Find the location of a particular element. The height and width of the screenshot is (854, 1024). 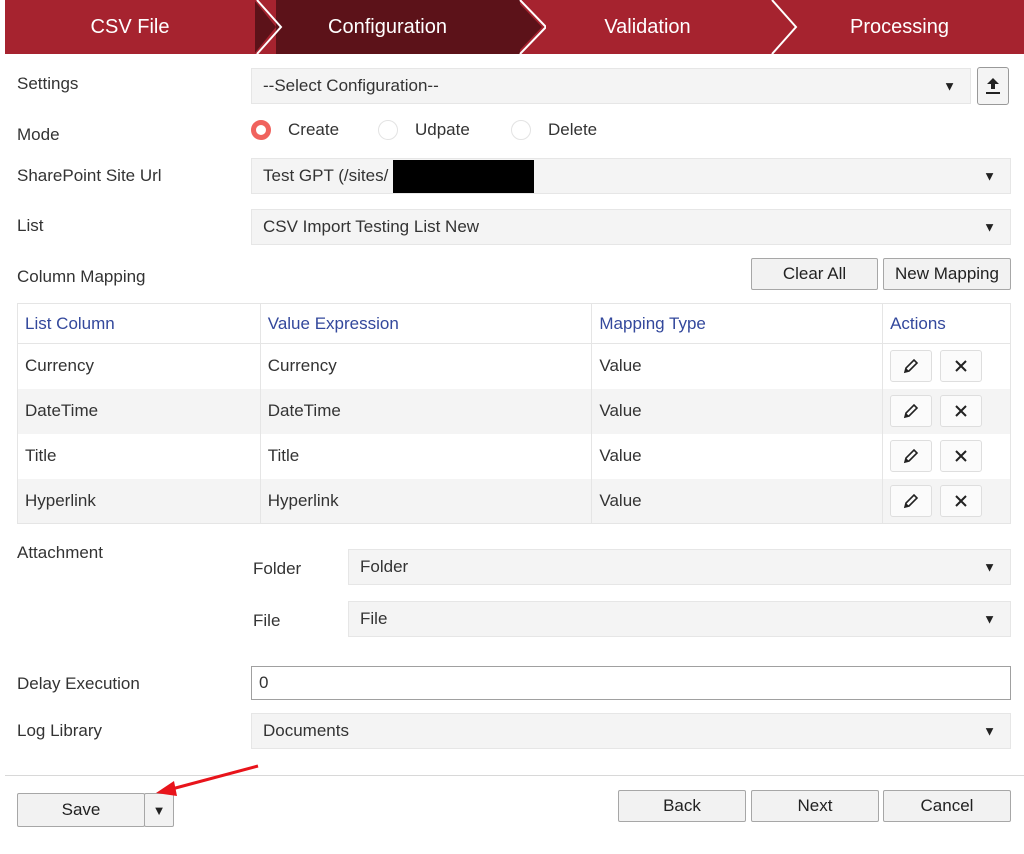

redacted-block is located at coordinates (463, 176).